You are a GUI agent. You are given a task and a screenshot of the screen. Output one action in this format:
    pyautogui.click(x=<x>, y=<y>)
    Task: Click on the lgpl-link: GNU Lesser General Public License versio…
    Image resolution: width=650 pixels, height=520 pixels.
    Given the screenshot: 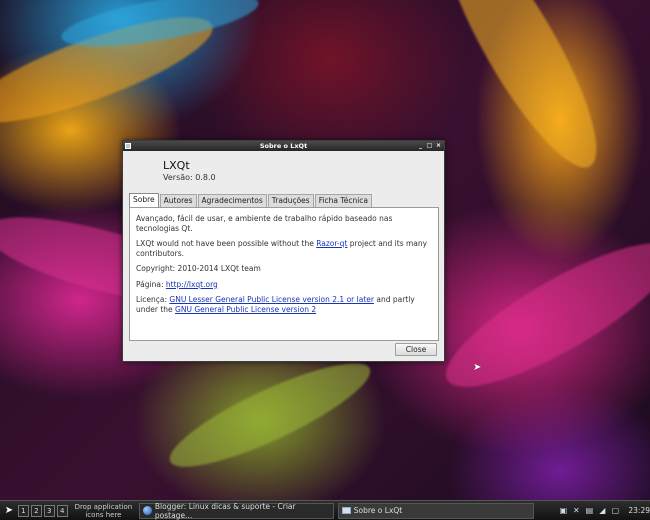 What is the action you would take?
    pyautogui.click(x=271, y=299)
    